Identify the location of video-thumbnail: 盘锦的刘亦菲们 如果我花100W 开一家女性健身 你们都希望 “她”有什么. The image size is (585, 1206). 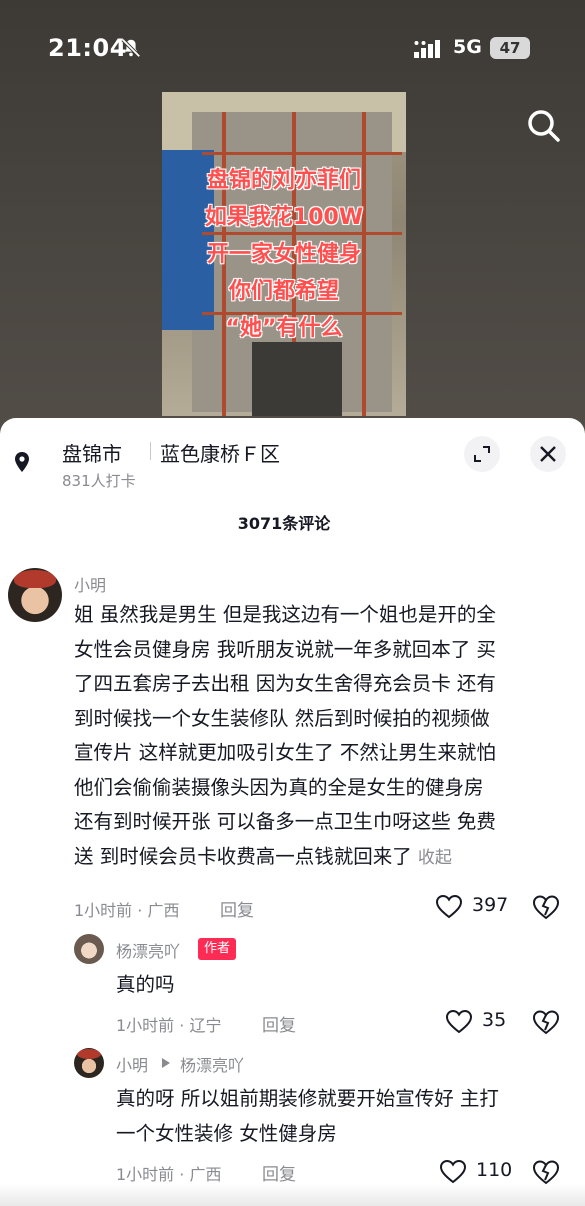
(284, 254).